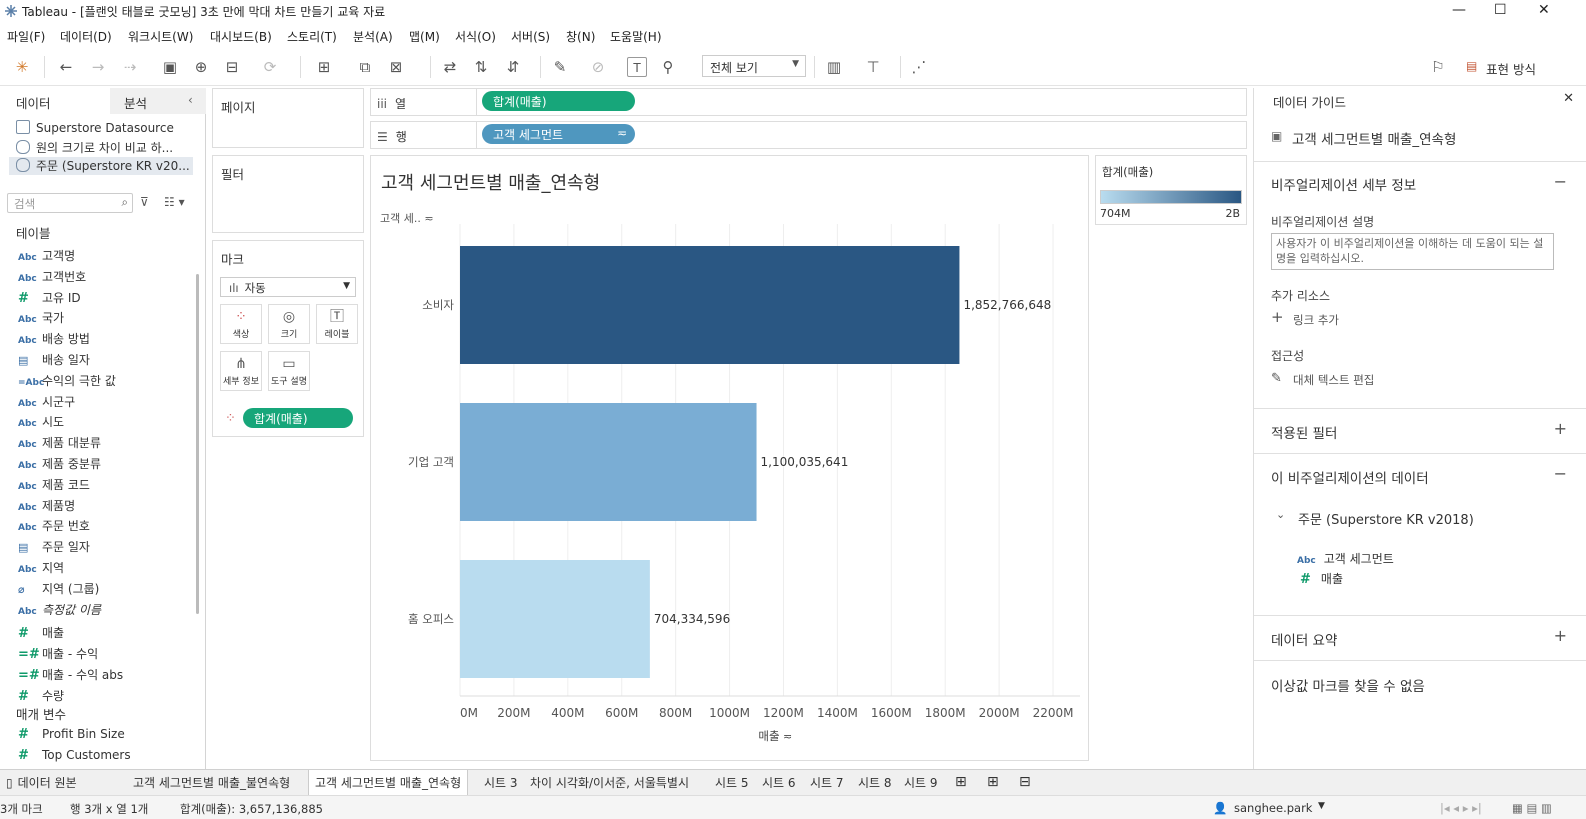  Describe the element at coordinates (197, 444) in the screenshot. I see `scrollbar` at that location.